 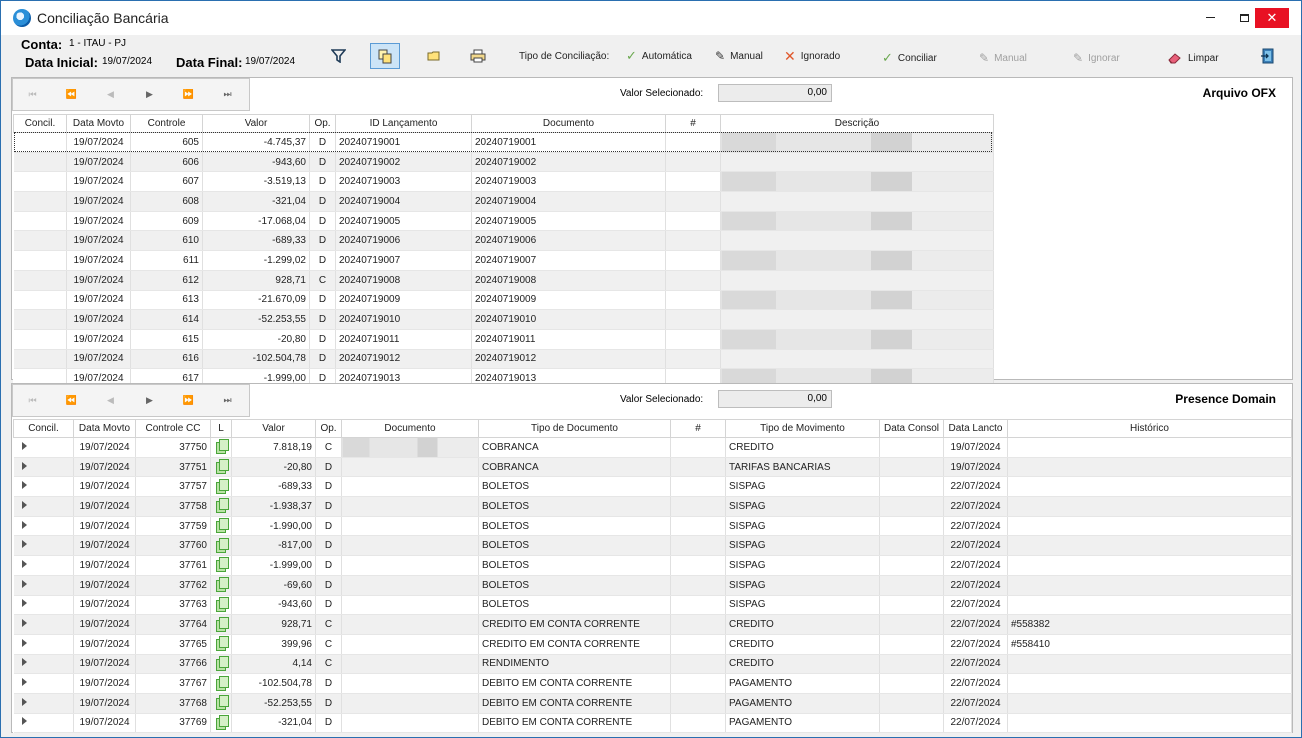 I want to click on presence-col-header: Data Consol, so click(x=911, y=428).